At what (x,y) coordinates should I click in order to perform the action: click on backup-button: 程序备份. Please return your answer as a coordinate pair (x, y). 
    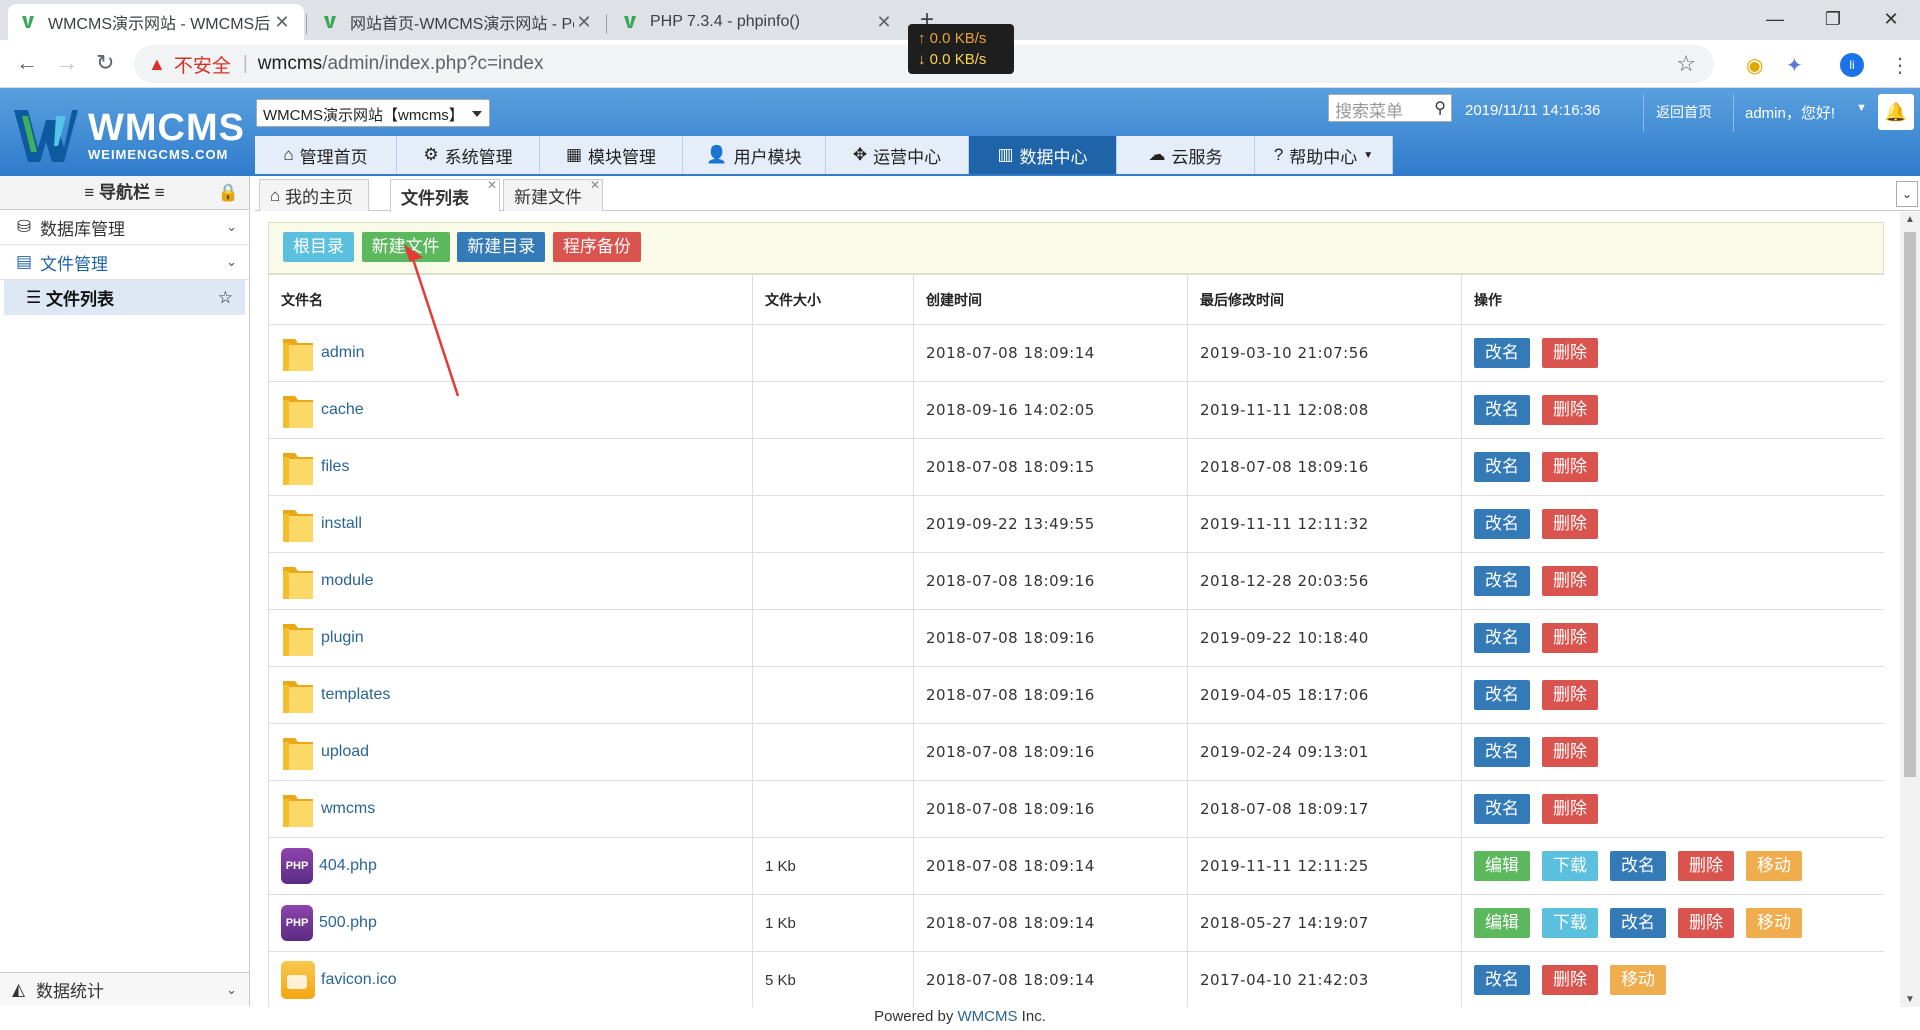
    Looking at the image, I should click on (596, 247).